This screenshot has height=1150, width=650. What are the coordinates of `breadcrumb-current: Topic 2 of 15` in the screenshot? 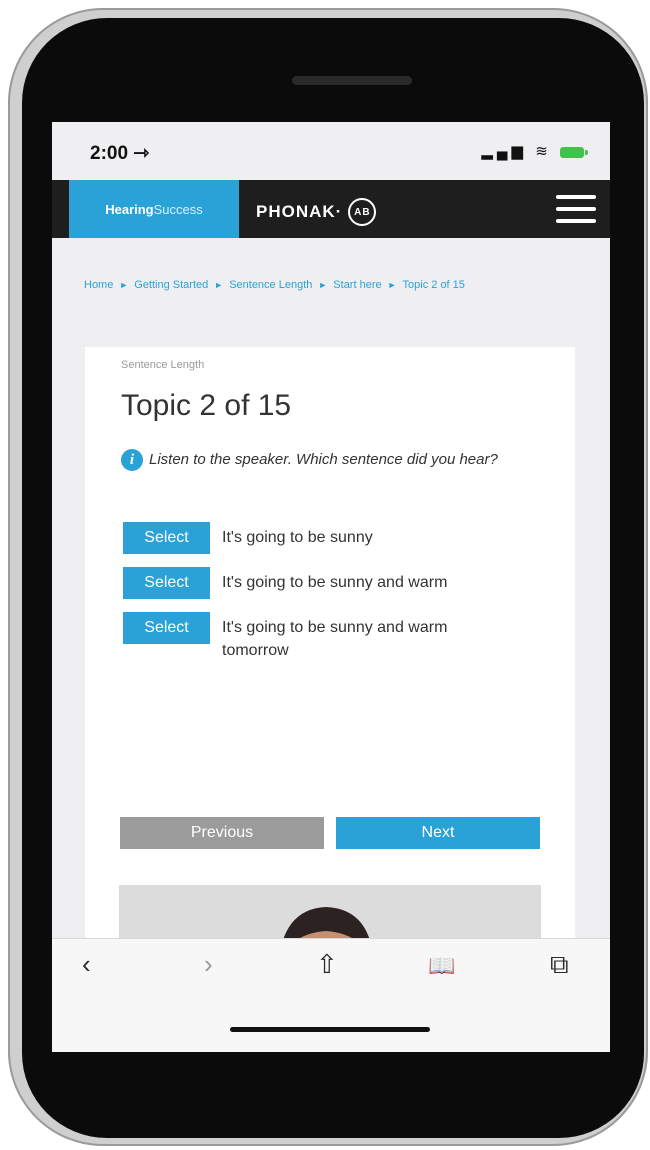 It's located at (433, 285).